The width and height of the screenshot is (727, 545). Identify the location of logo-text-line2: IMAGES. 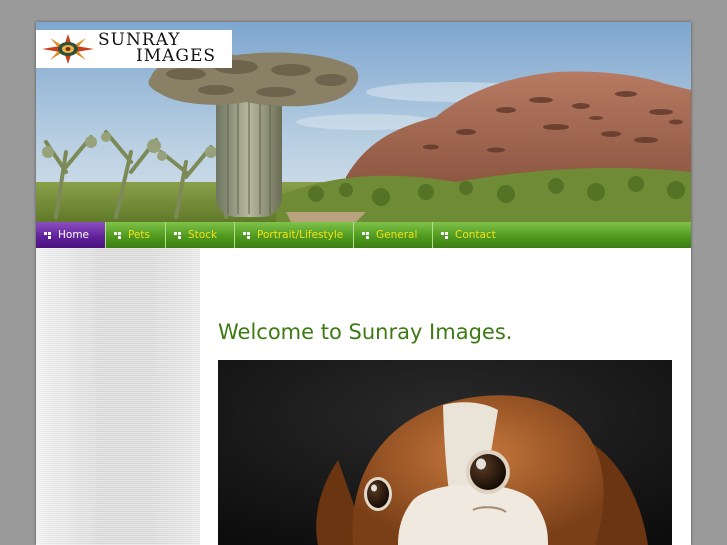
(176, 56).